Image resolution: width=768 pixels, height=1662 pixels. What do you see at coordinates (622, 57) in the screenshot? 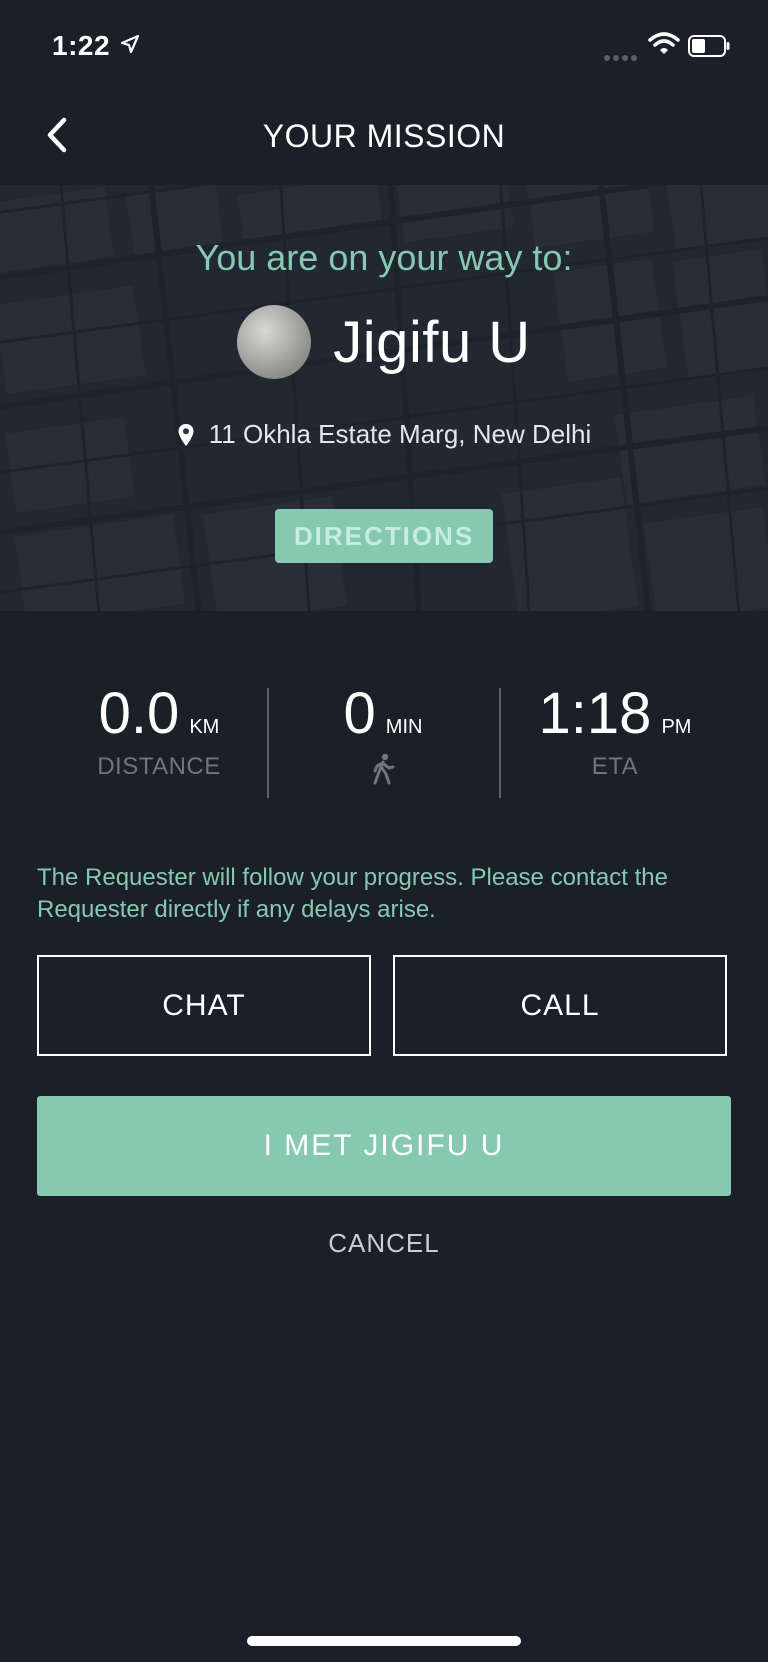
I see `cellular-signal-icon` at bounding box center [622, 57].